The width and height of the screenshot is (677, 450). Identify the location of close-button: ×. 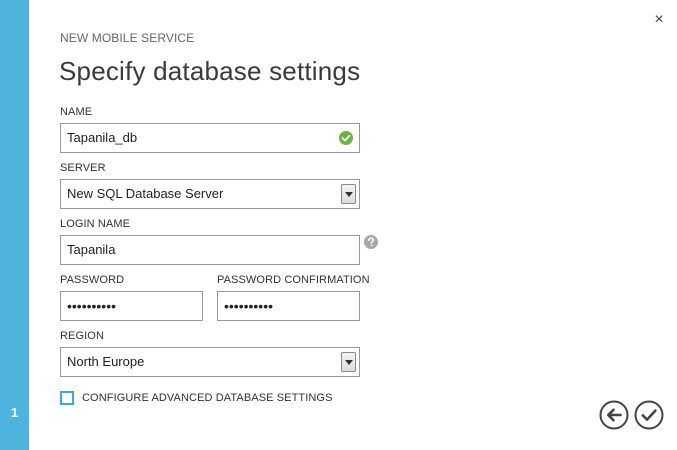
(659, 20).